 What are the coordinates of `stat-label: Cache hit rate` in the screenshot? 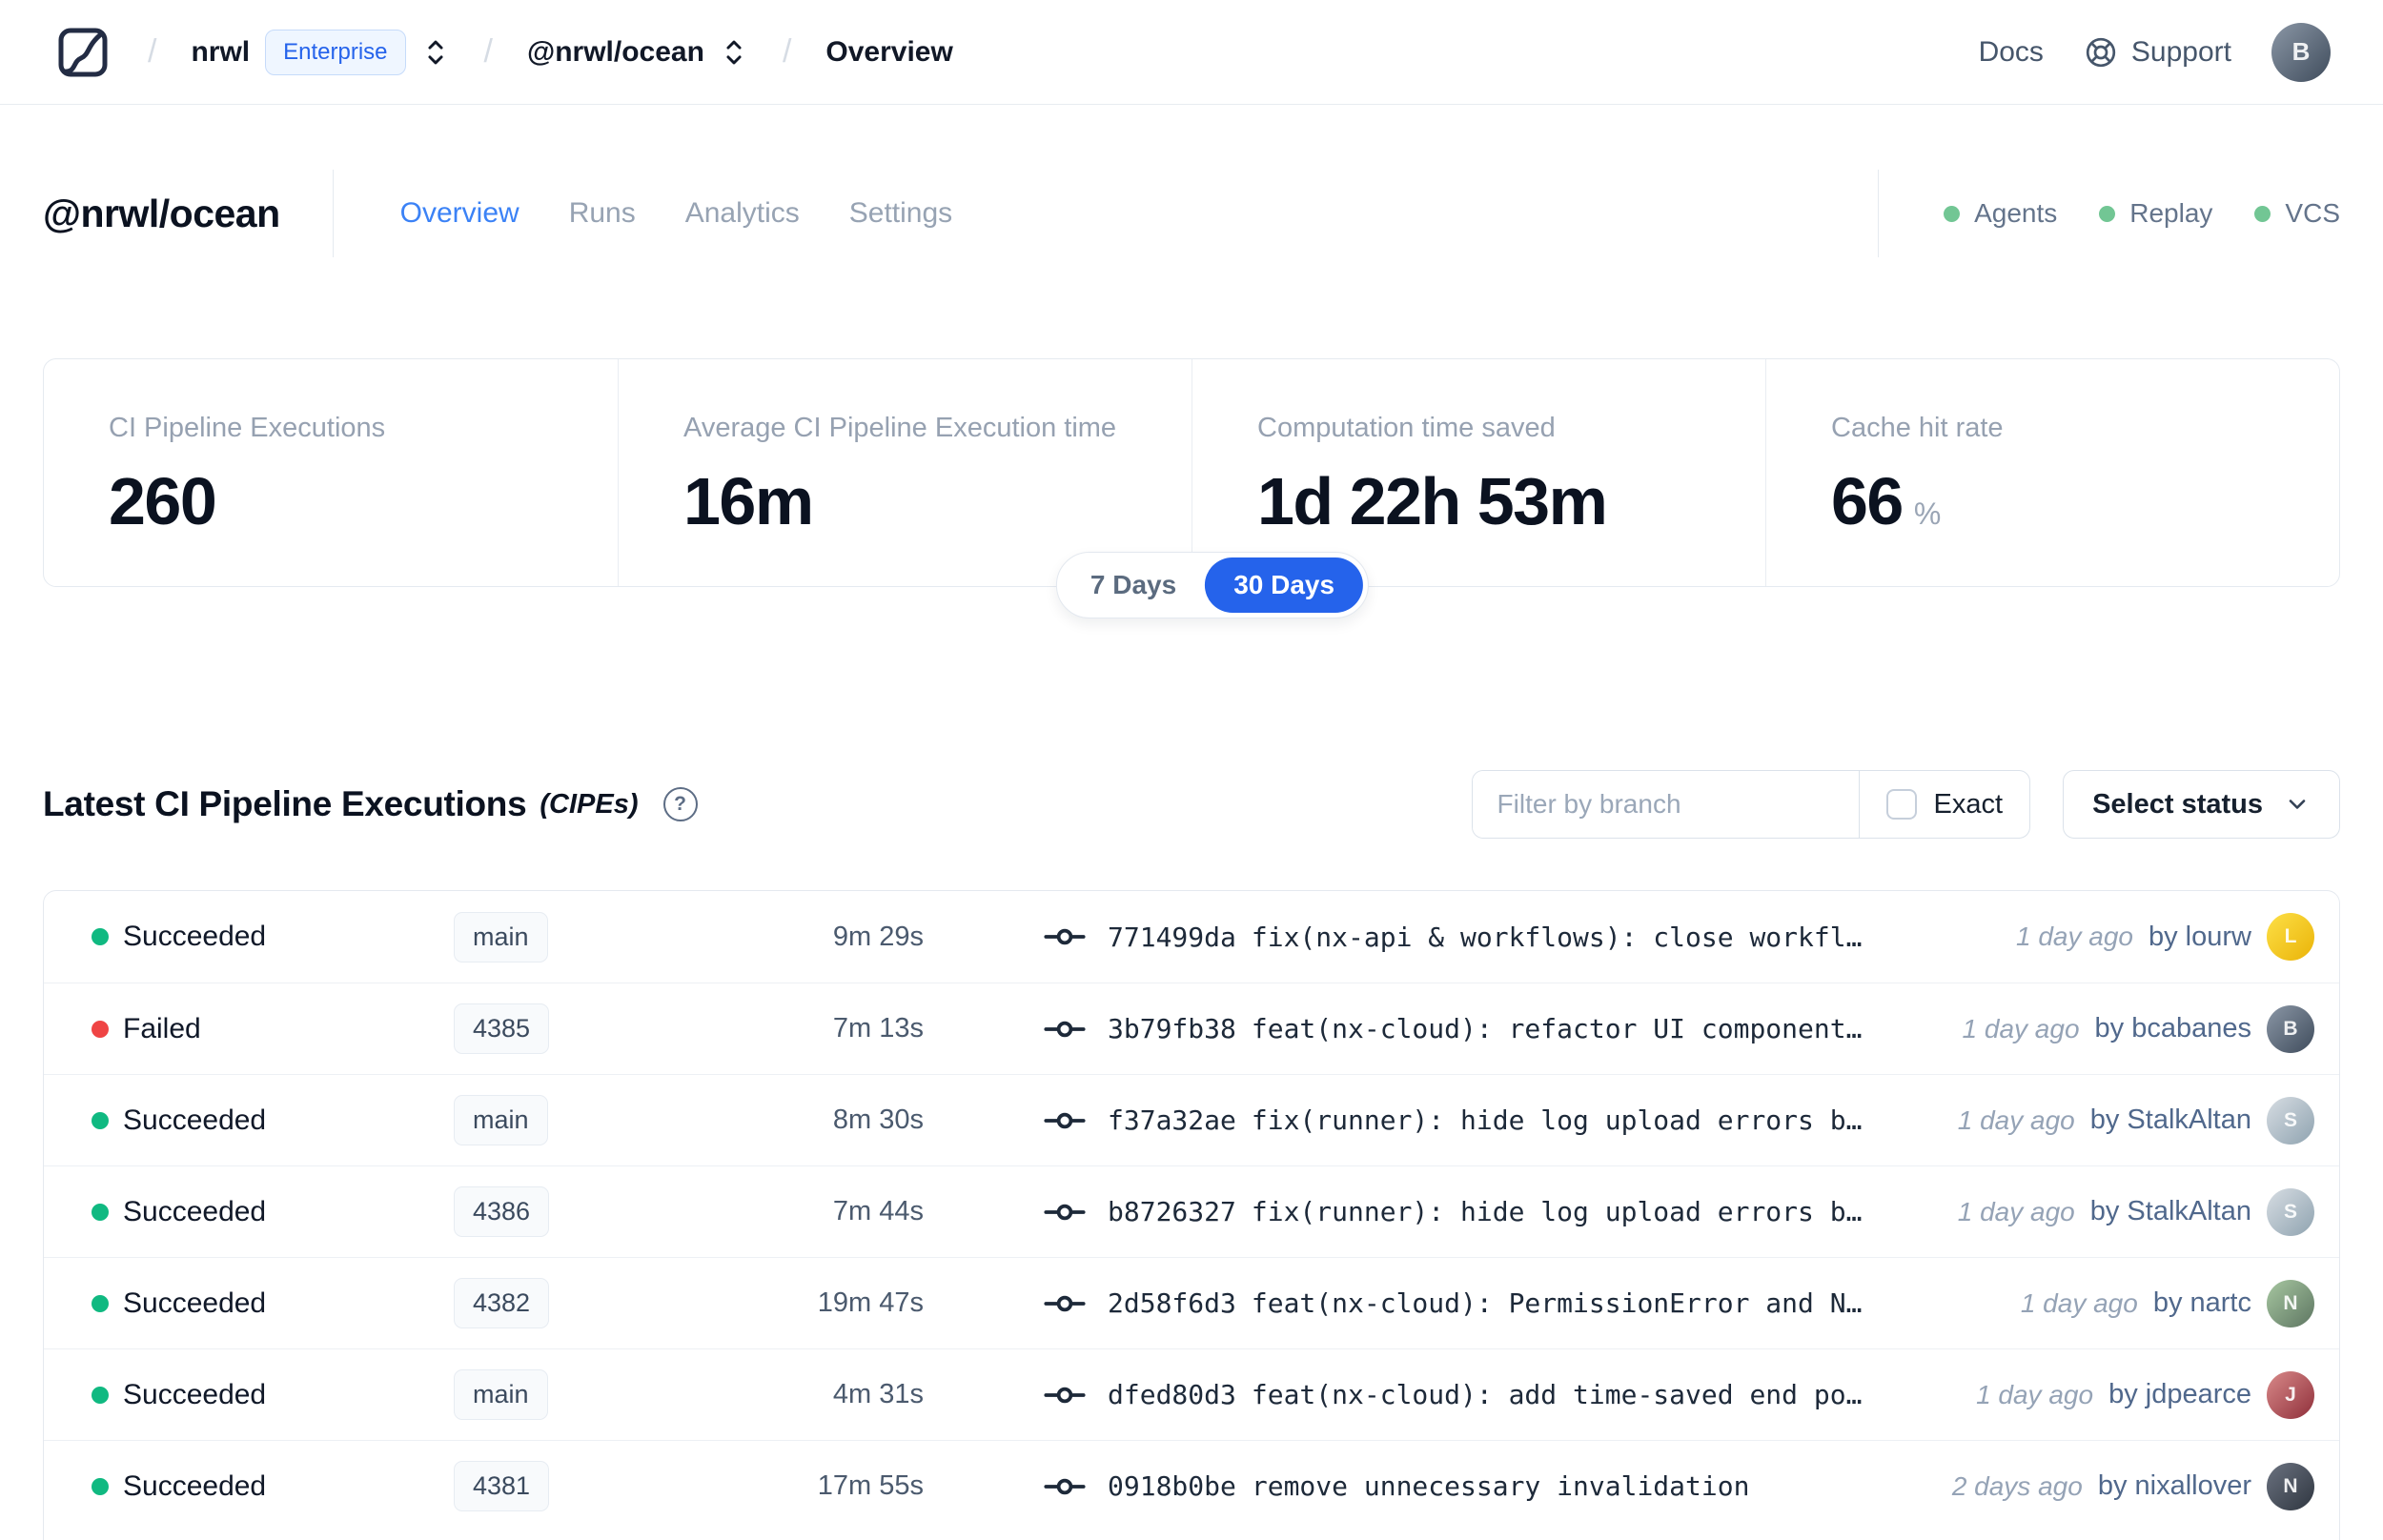 It's located at (1918, 428).